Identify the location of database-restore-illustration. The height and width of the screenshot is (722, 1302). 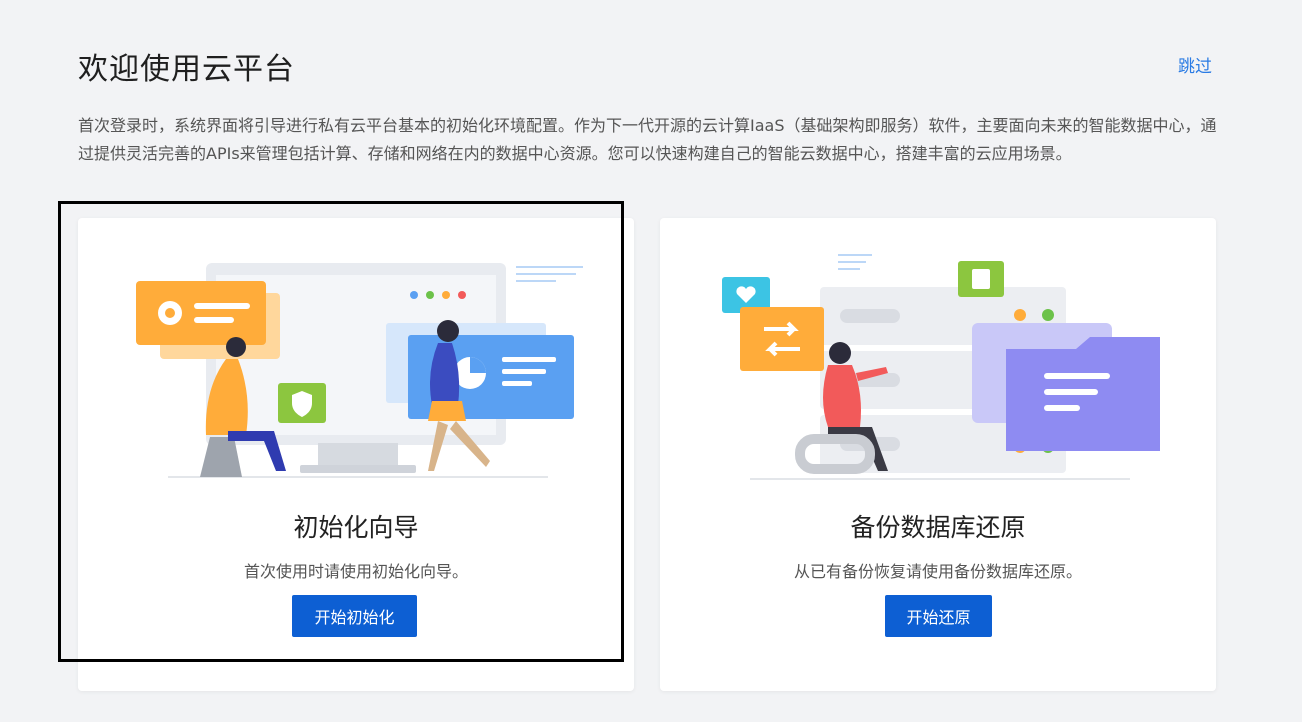
(941, 367).